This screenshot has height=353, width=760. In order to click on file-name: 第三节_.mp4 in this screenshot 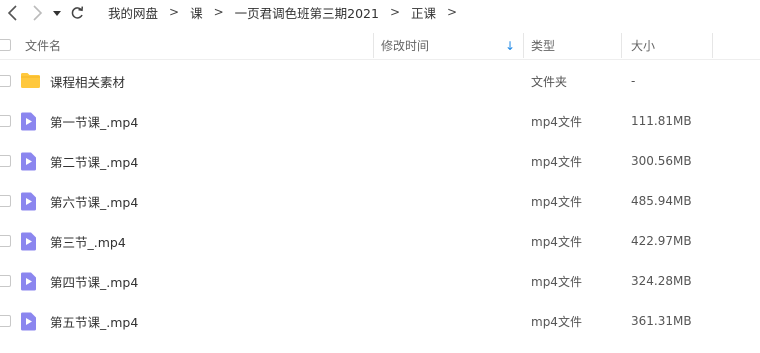, I will do `click(88, 241)`.